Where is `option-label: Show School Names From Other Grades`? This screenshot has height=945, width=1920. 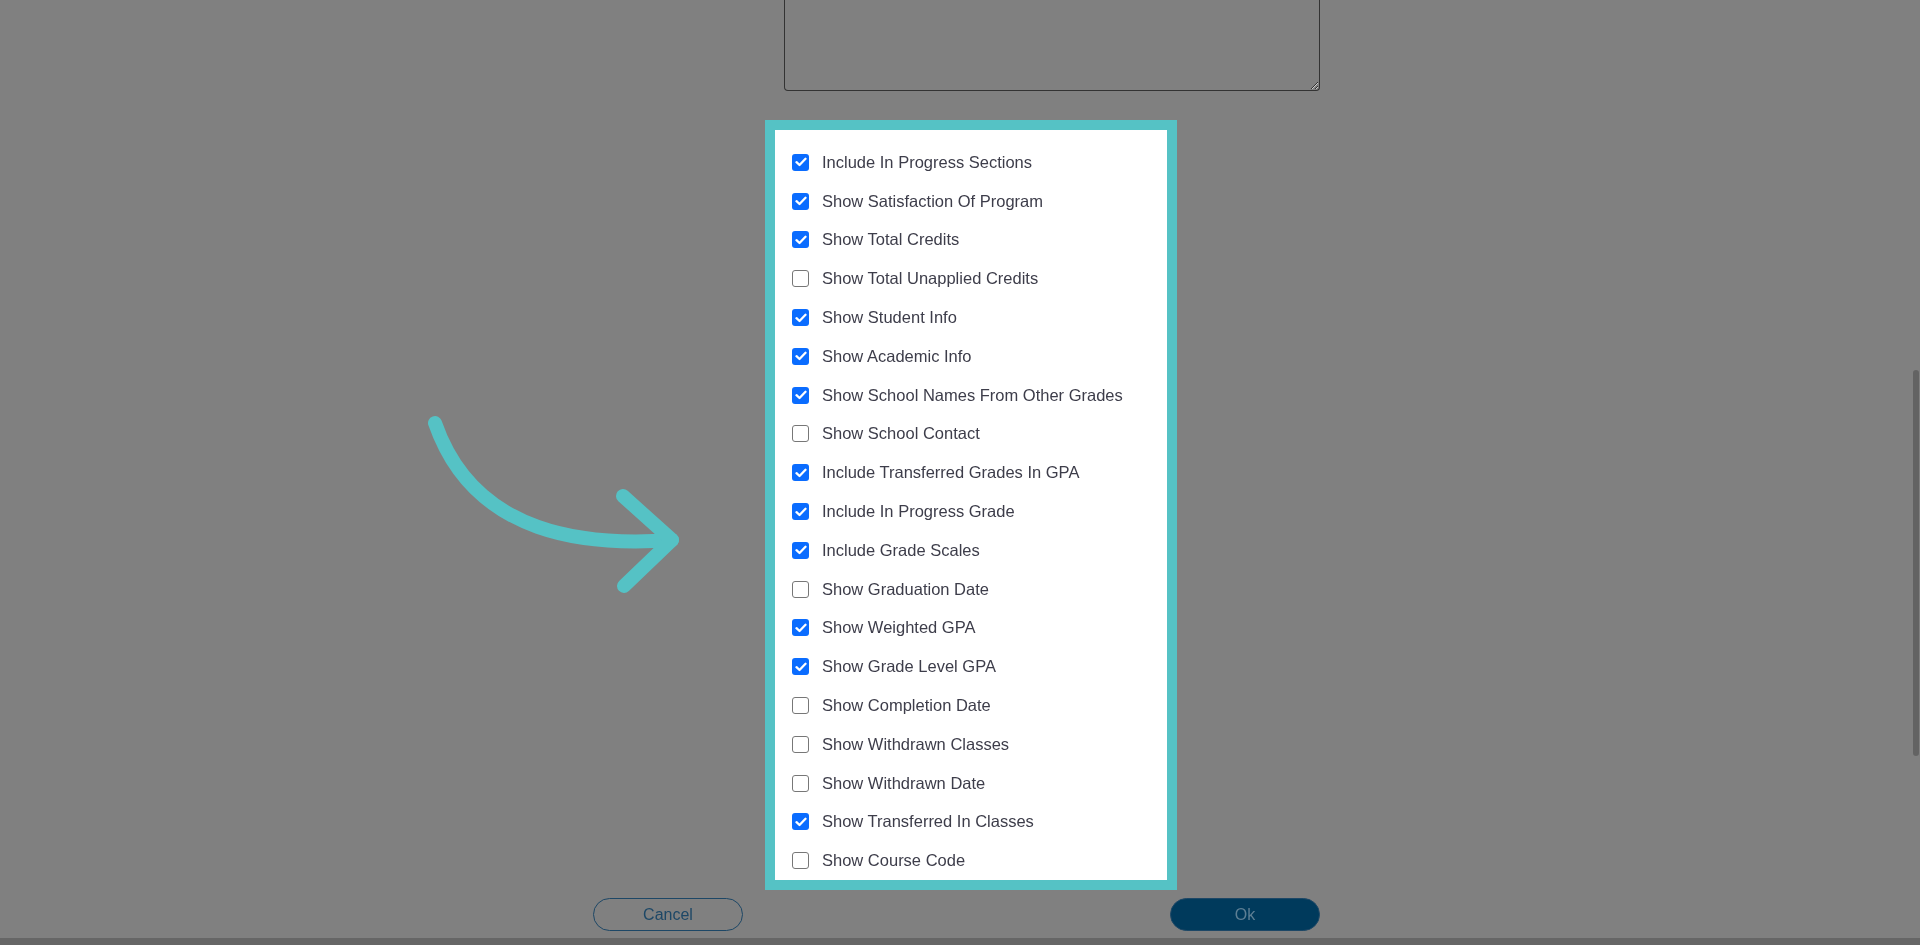 option-label: Show School Names From Other Grades is located at coordinates (972, 395).